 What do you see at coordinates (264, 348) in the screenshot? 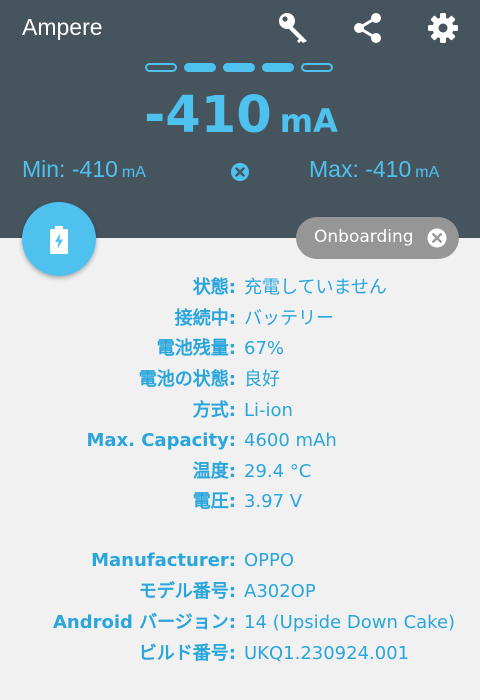
I see `info-value: 67%` at bounding box center [264, 348].